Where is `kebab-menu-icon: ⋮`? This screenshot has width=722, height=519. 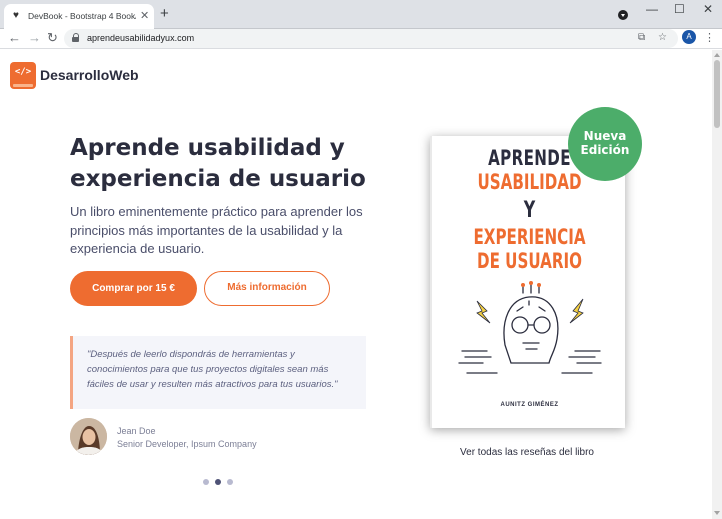
kebab-menu-icon: ⋮ is located at coordinates (709, 37).